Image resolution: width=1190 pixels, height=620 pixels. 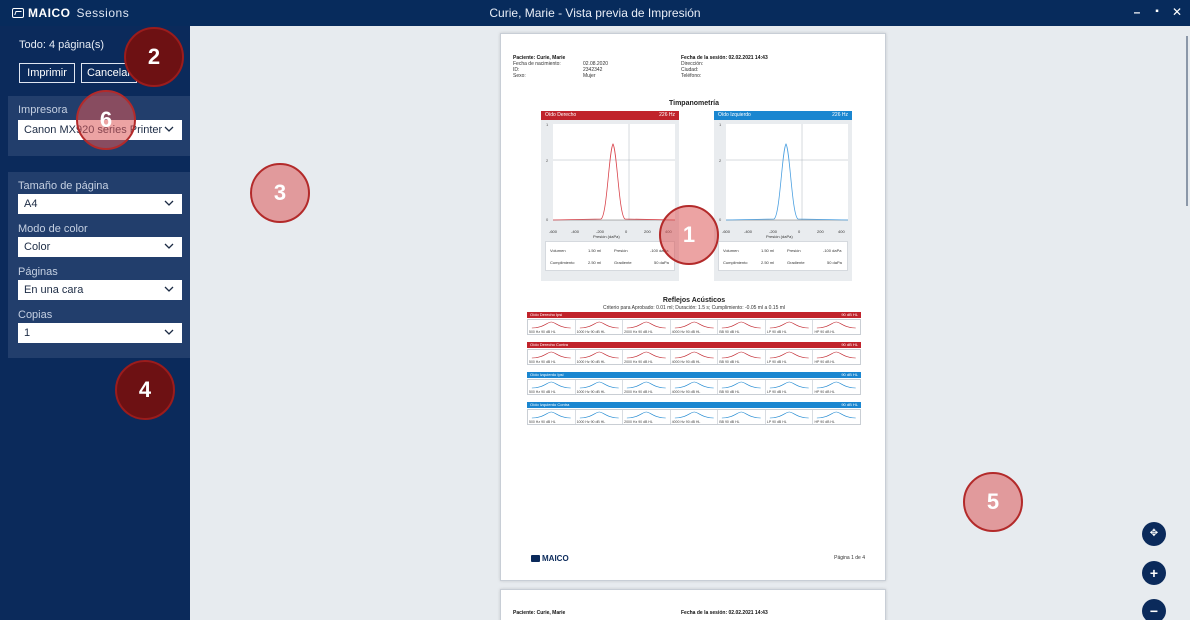 I want to click on pages-value: En una cara, so click(x=54, y=290).